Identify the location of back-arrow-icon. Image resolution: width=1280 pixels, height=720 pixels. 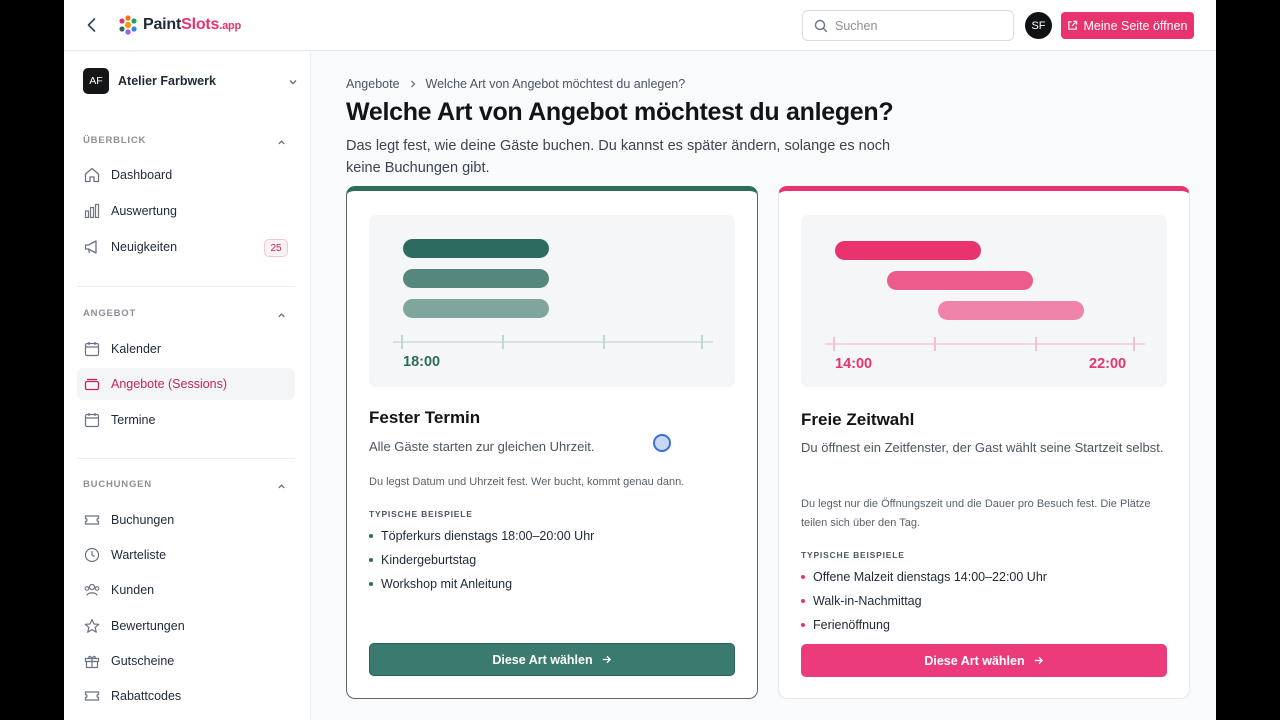
(92, 25).